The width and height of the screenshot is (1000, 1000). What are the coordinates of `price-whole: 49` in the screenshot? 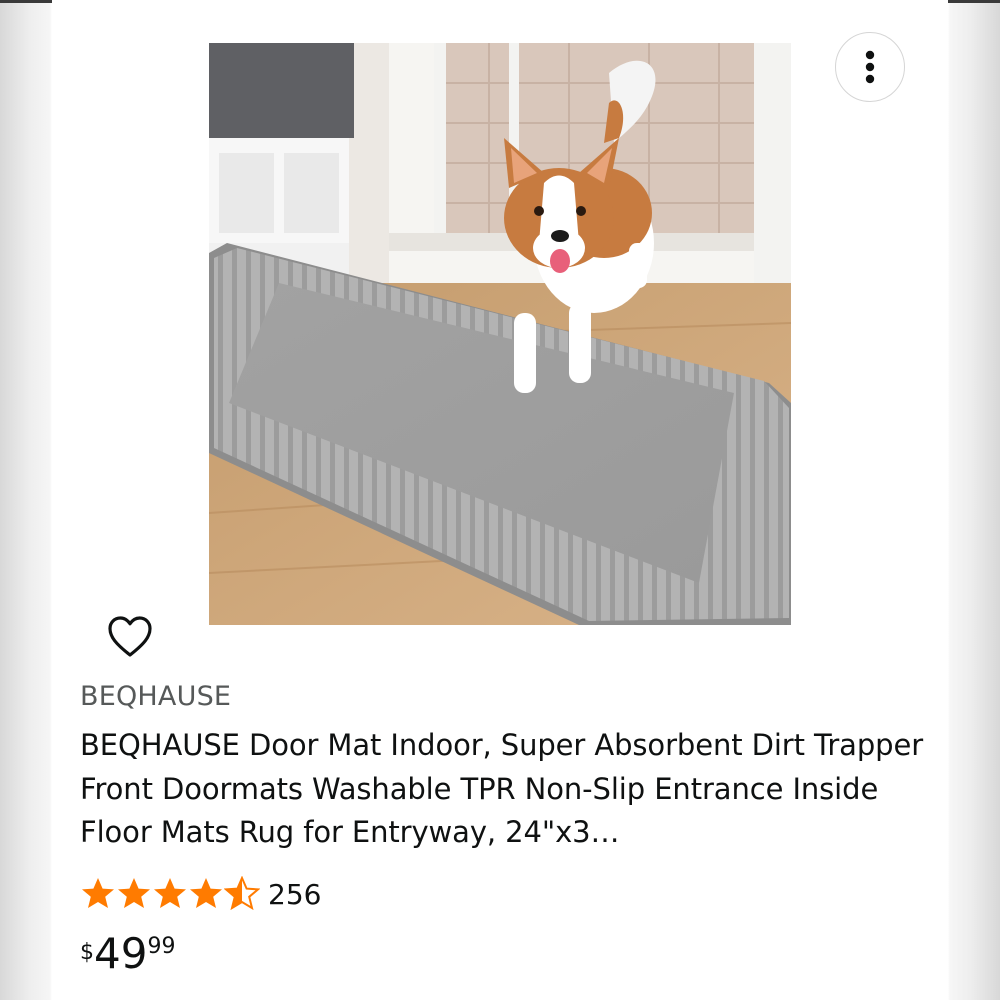 It's located at (121, 953).